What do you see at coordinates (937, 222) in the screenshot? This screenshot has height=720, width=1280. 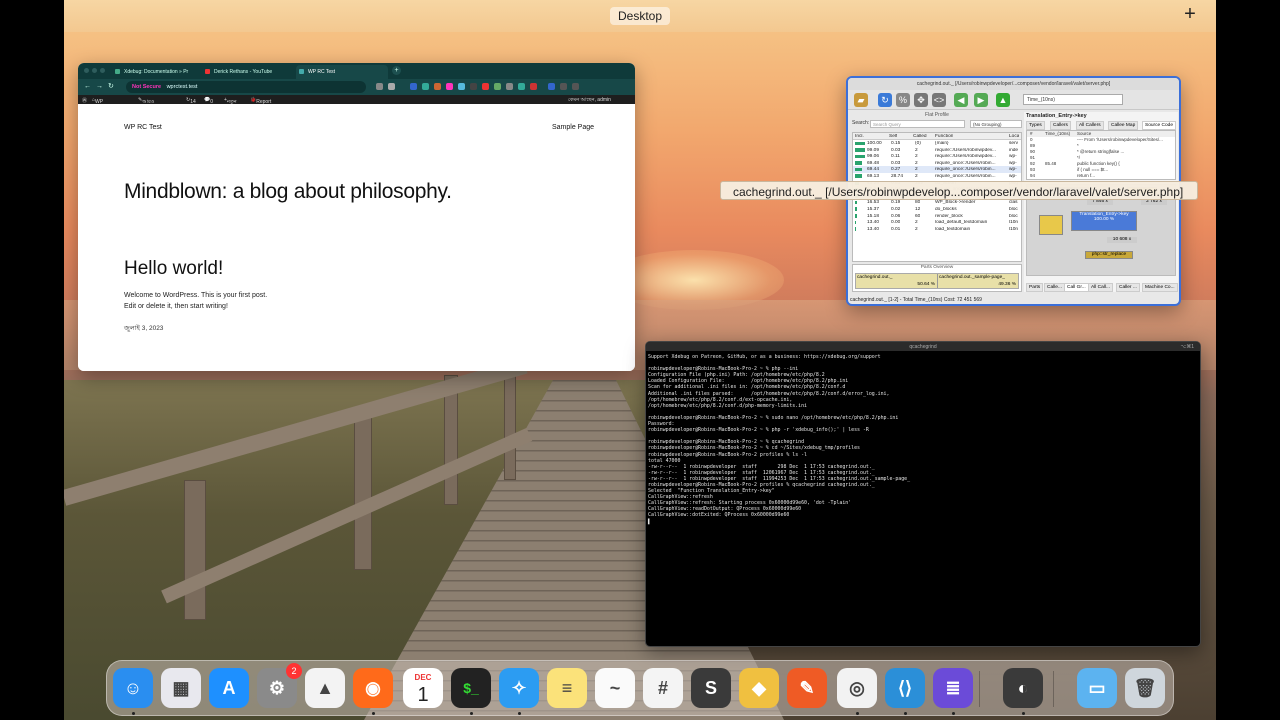 I see `table-row: 13.40 0.00 2 load_default_textdomain l10n` at bounding box center [937, 222].